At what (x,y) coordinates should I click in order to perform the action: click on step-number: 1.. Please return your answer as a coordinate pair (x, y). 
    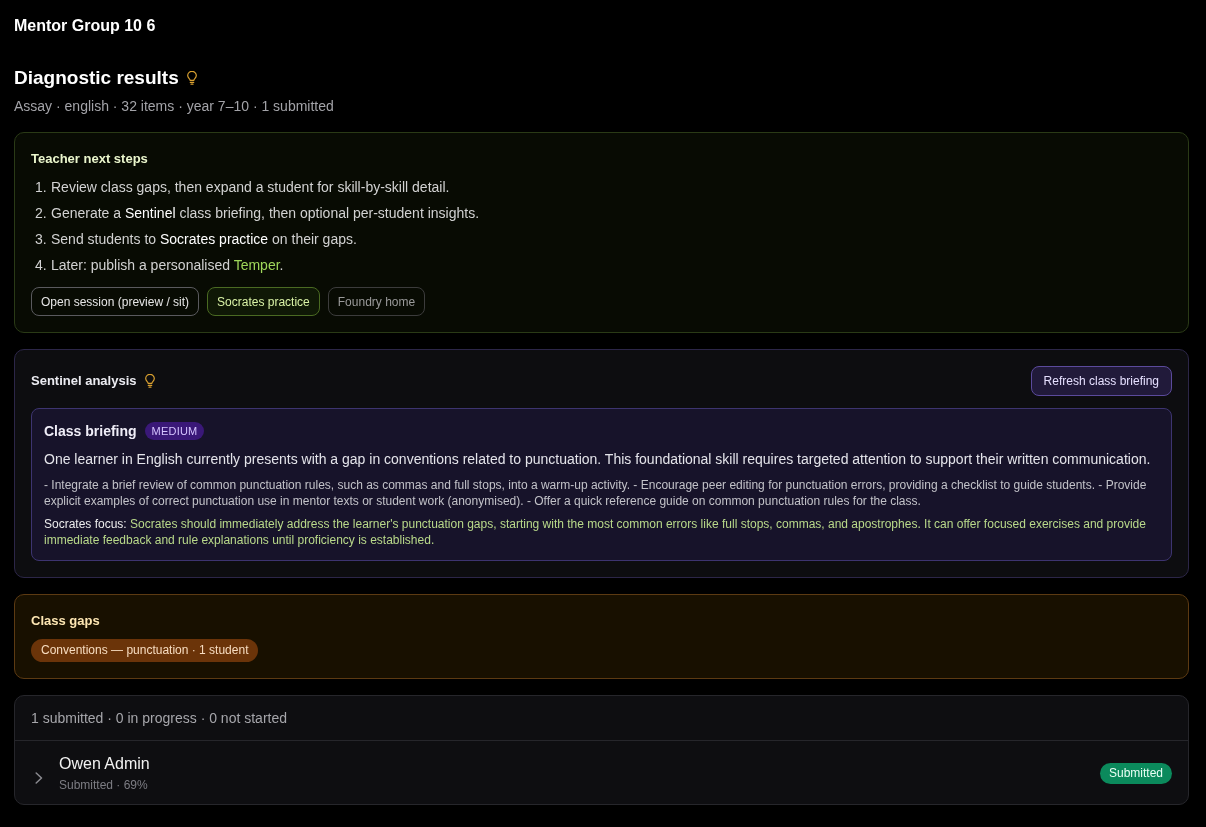
    Looking at the image, I should click on (41, 187).